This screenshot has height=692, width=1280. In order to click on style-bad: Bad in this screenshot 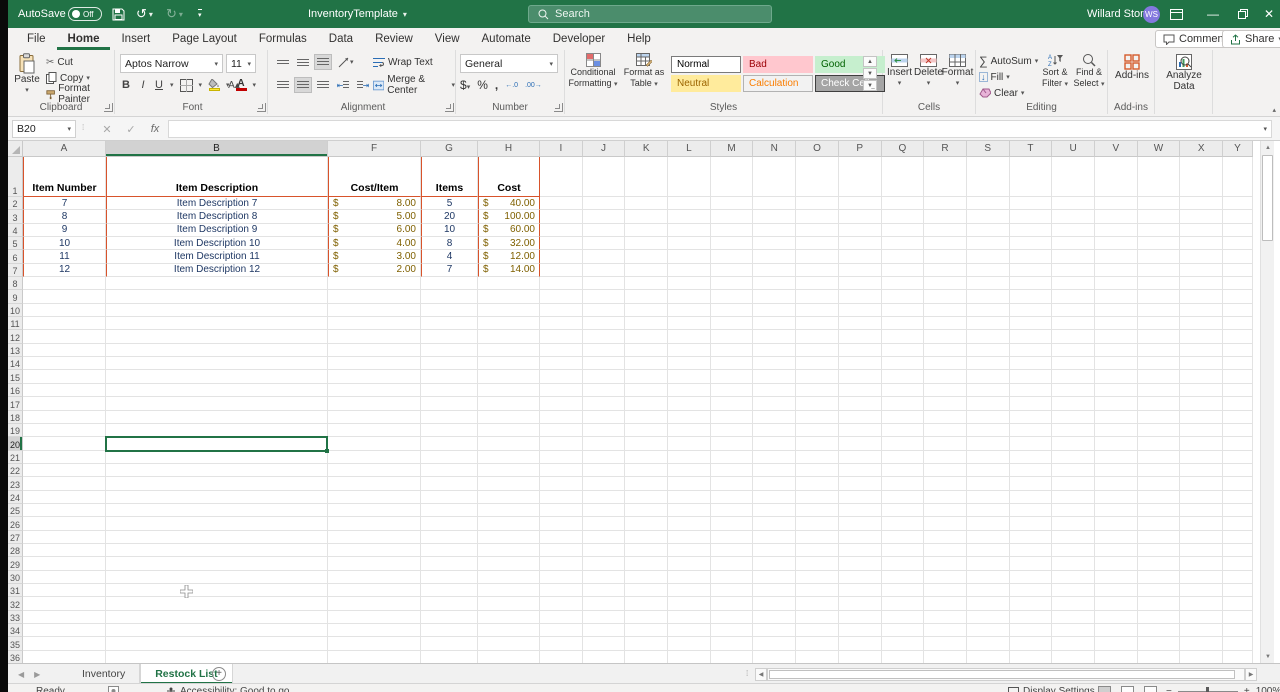, I will do `click(778, 64)`.